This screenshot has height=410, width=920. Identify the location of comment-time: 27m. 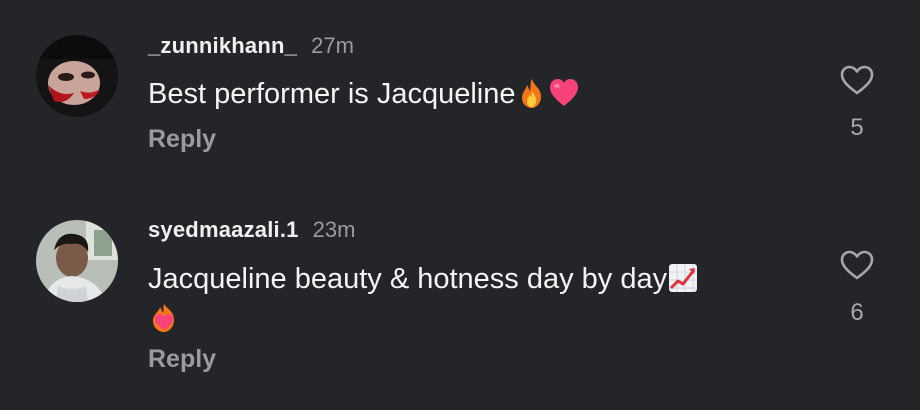
(332, 45).